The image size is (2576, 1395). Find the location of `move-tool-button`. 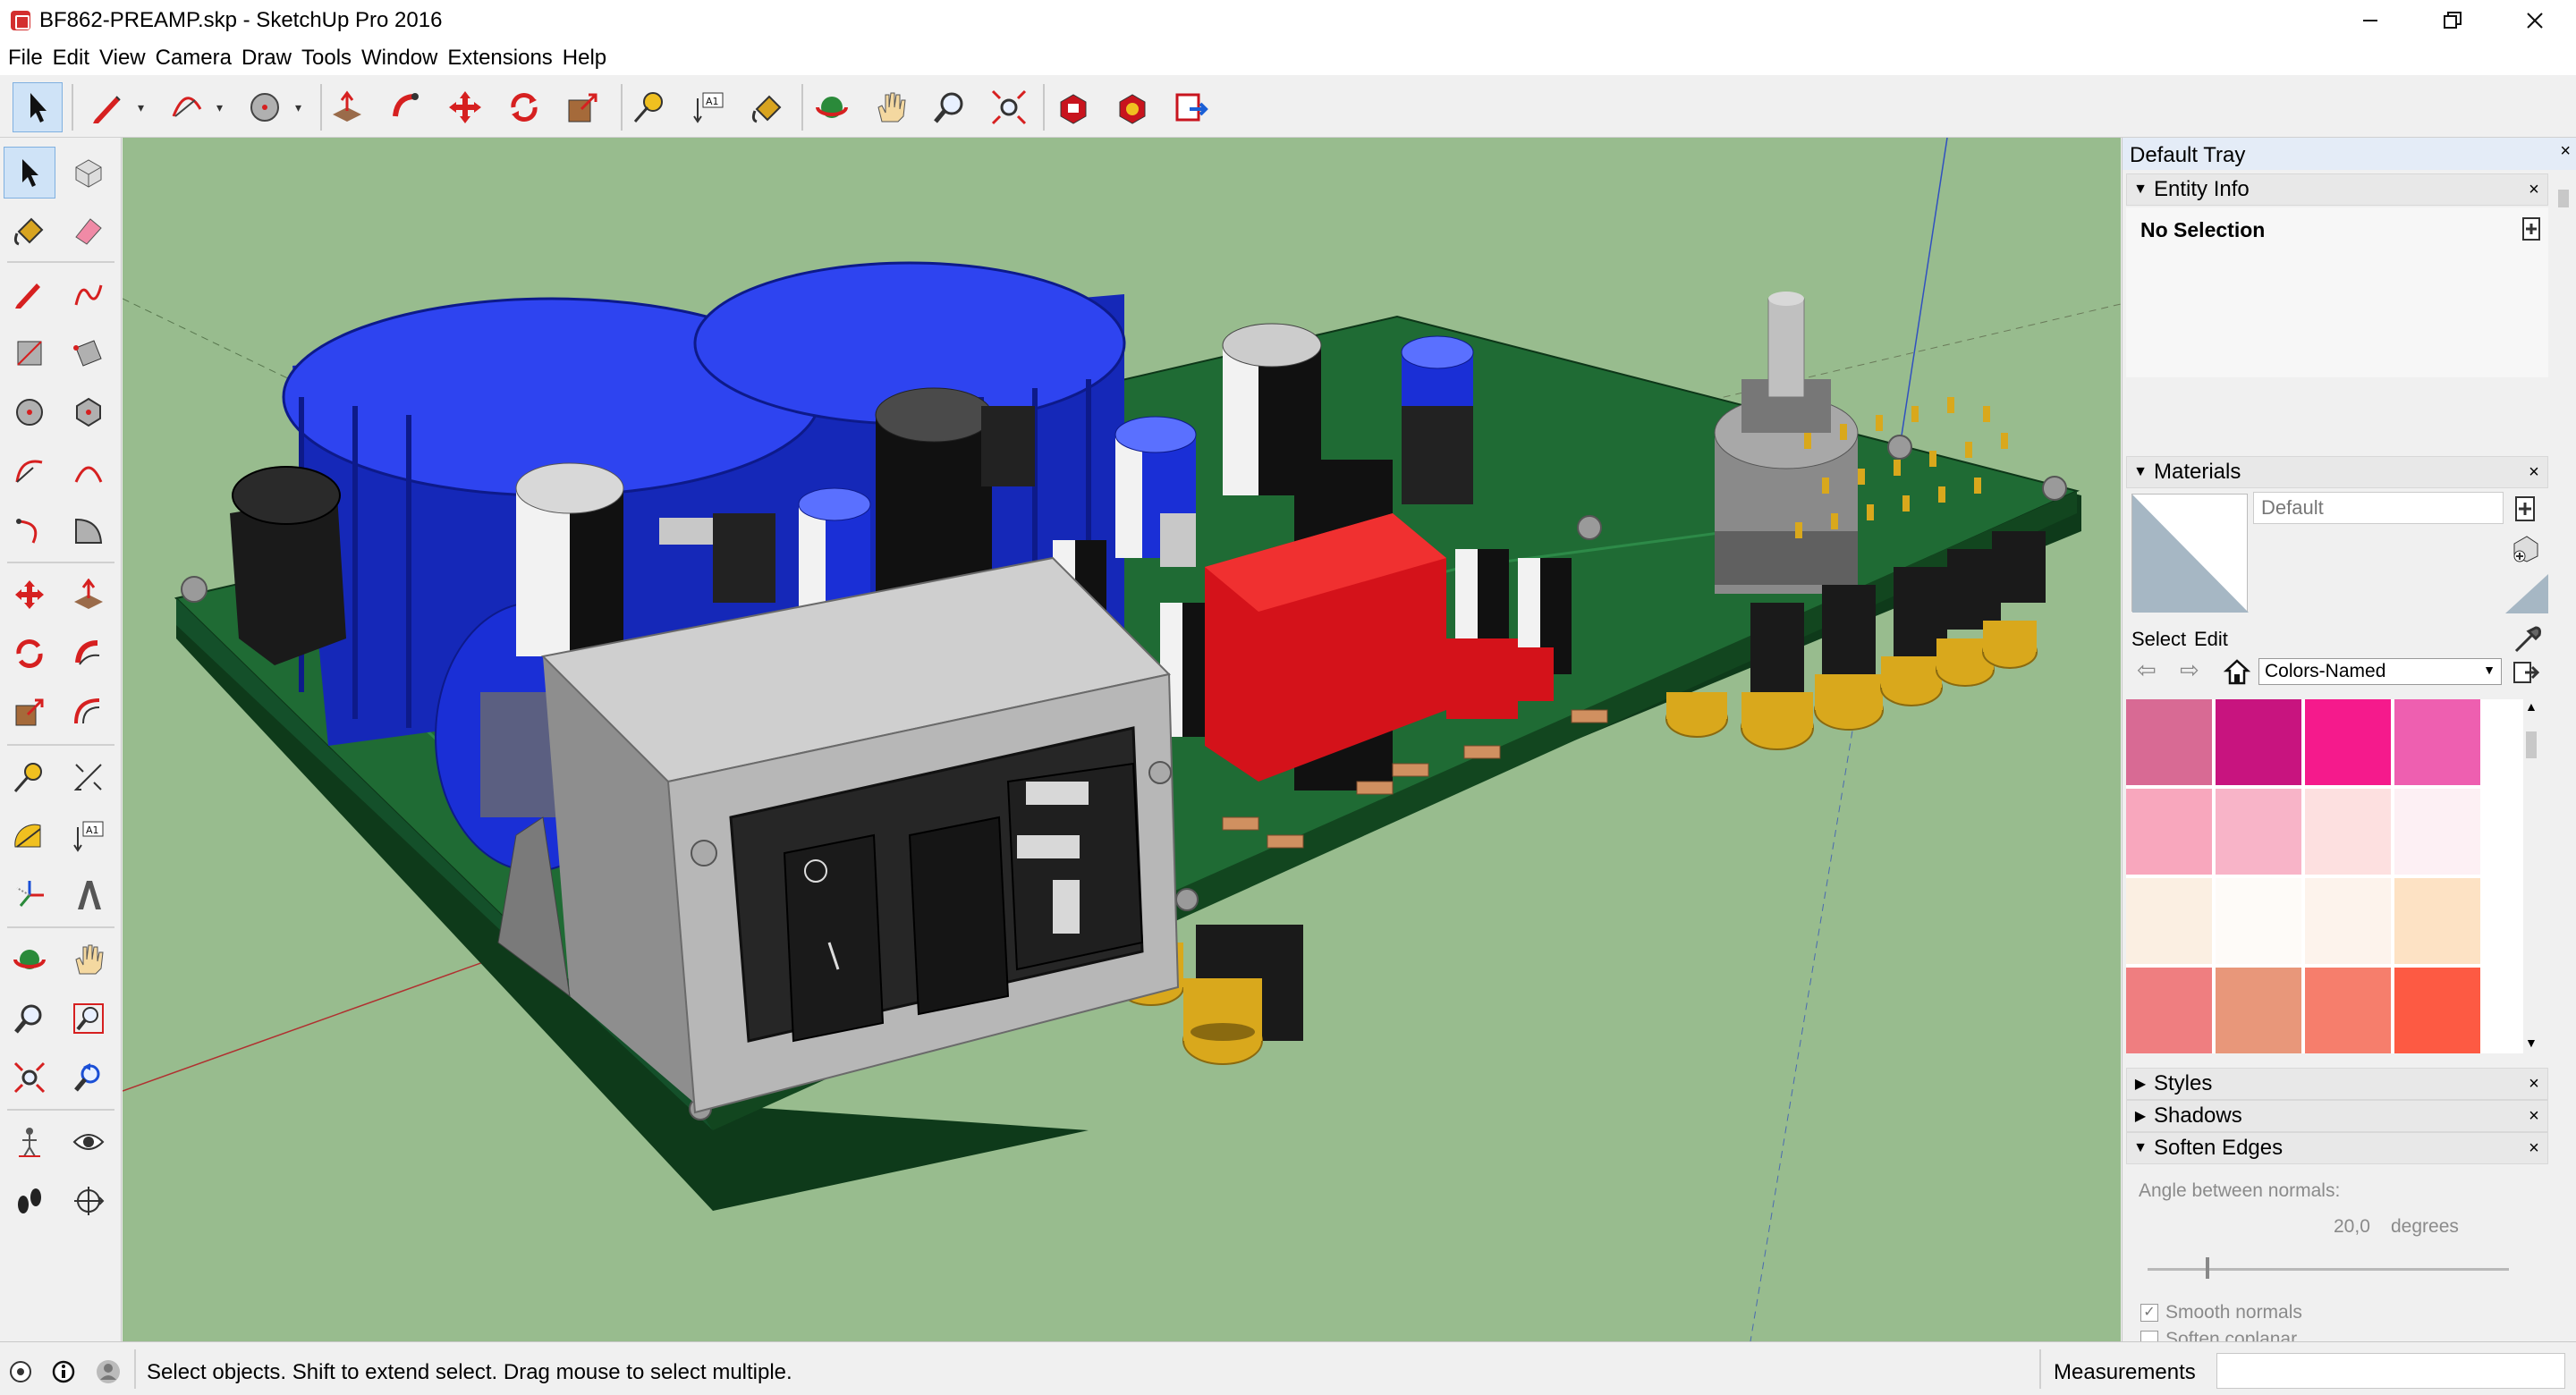

move-tool-button is located at coordinates (465, 107).